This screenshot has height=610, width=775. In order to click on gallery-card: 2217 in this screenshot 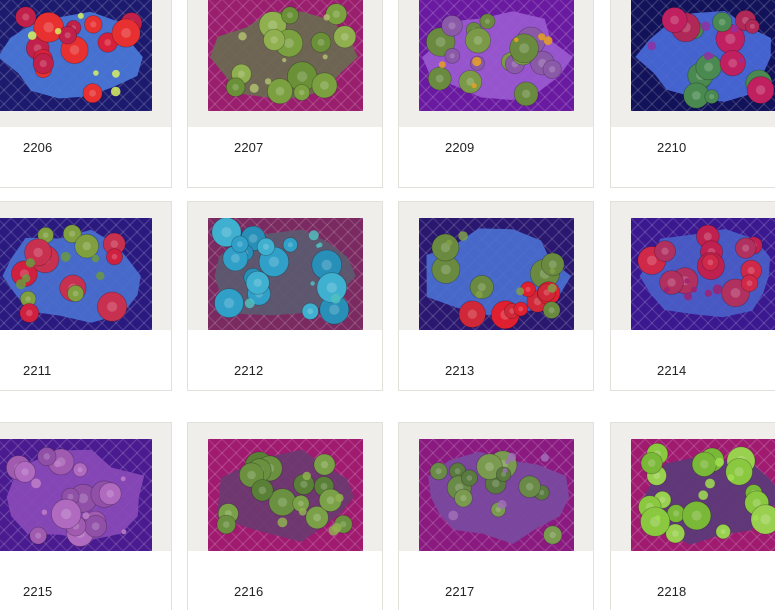, I will do `click(496, 516)`.